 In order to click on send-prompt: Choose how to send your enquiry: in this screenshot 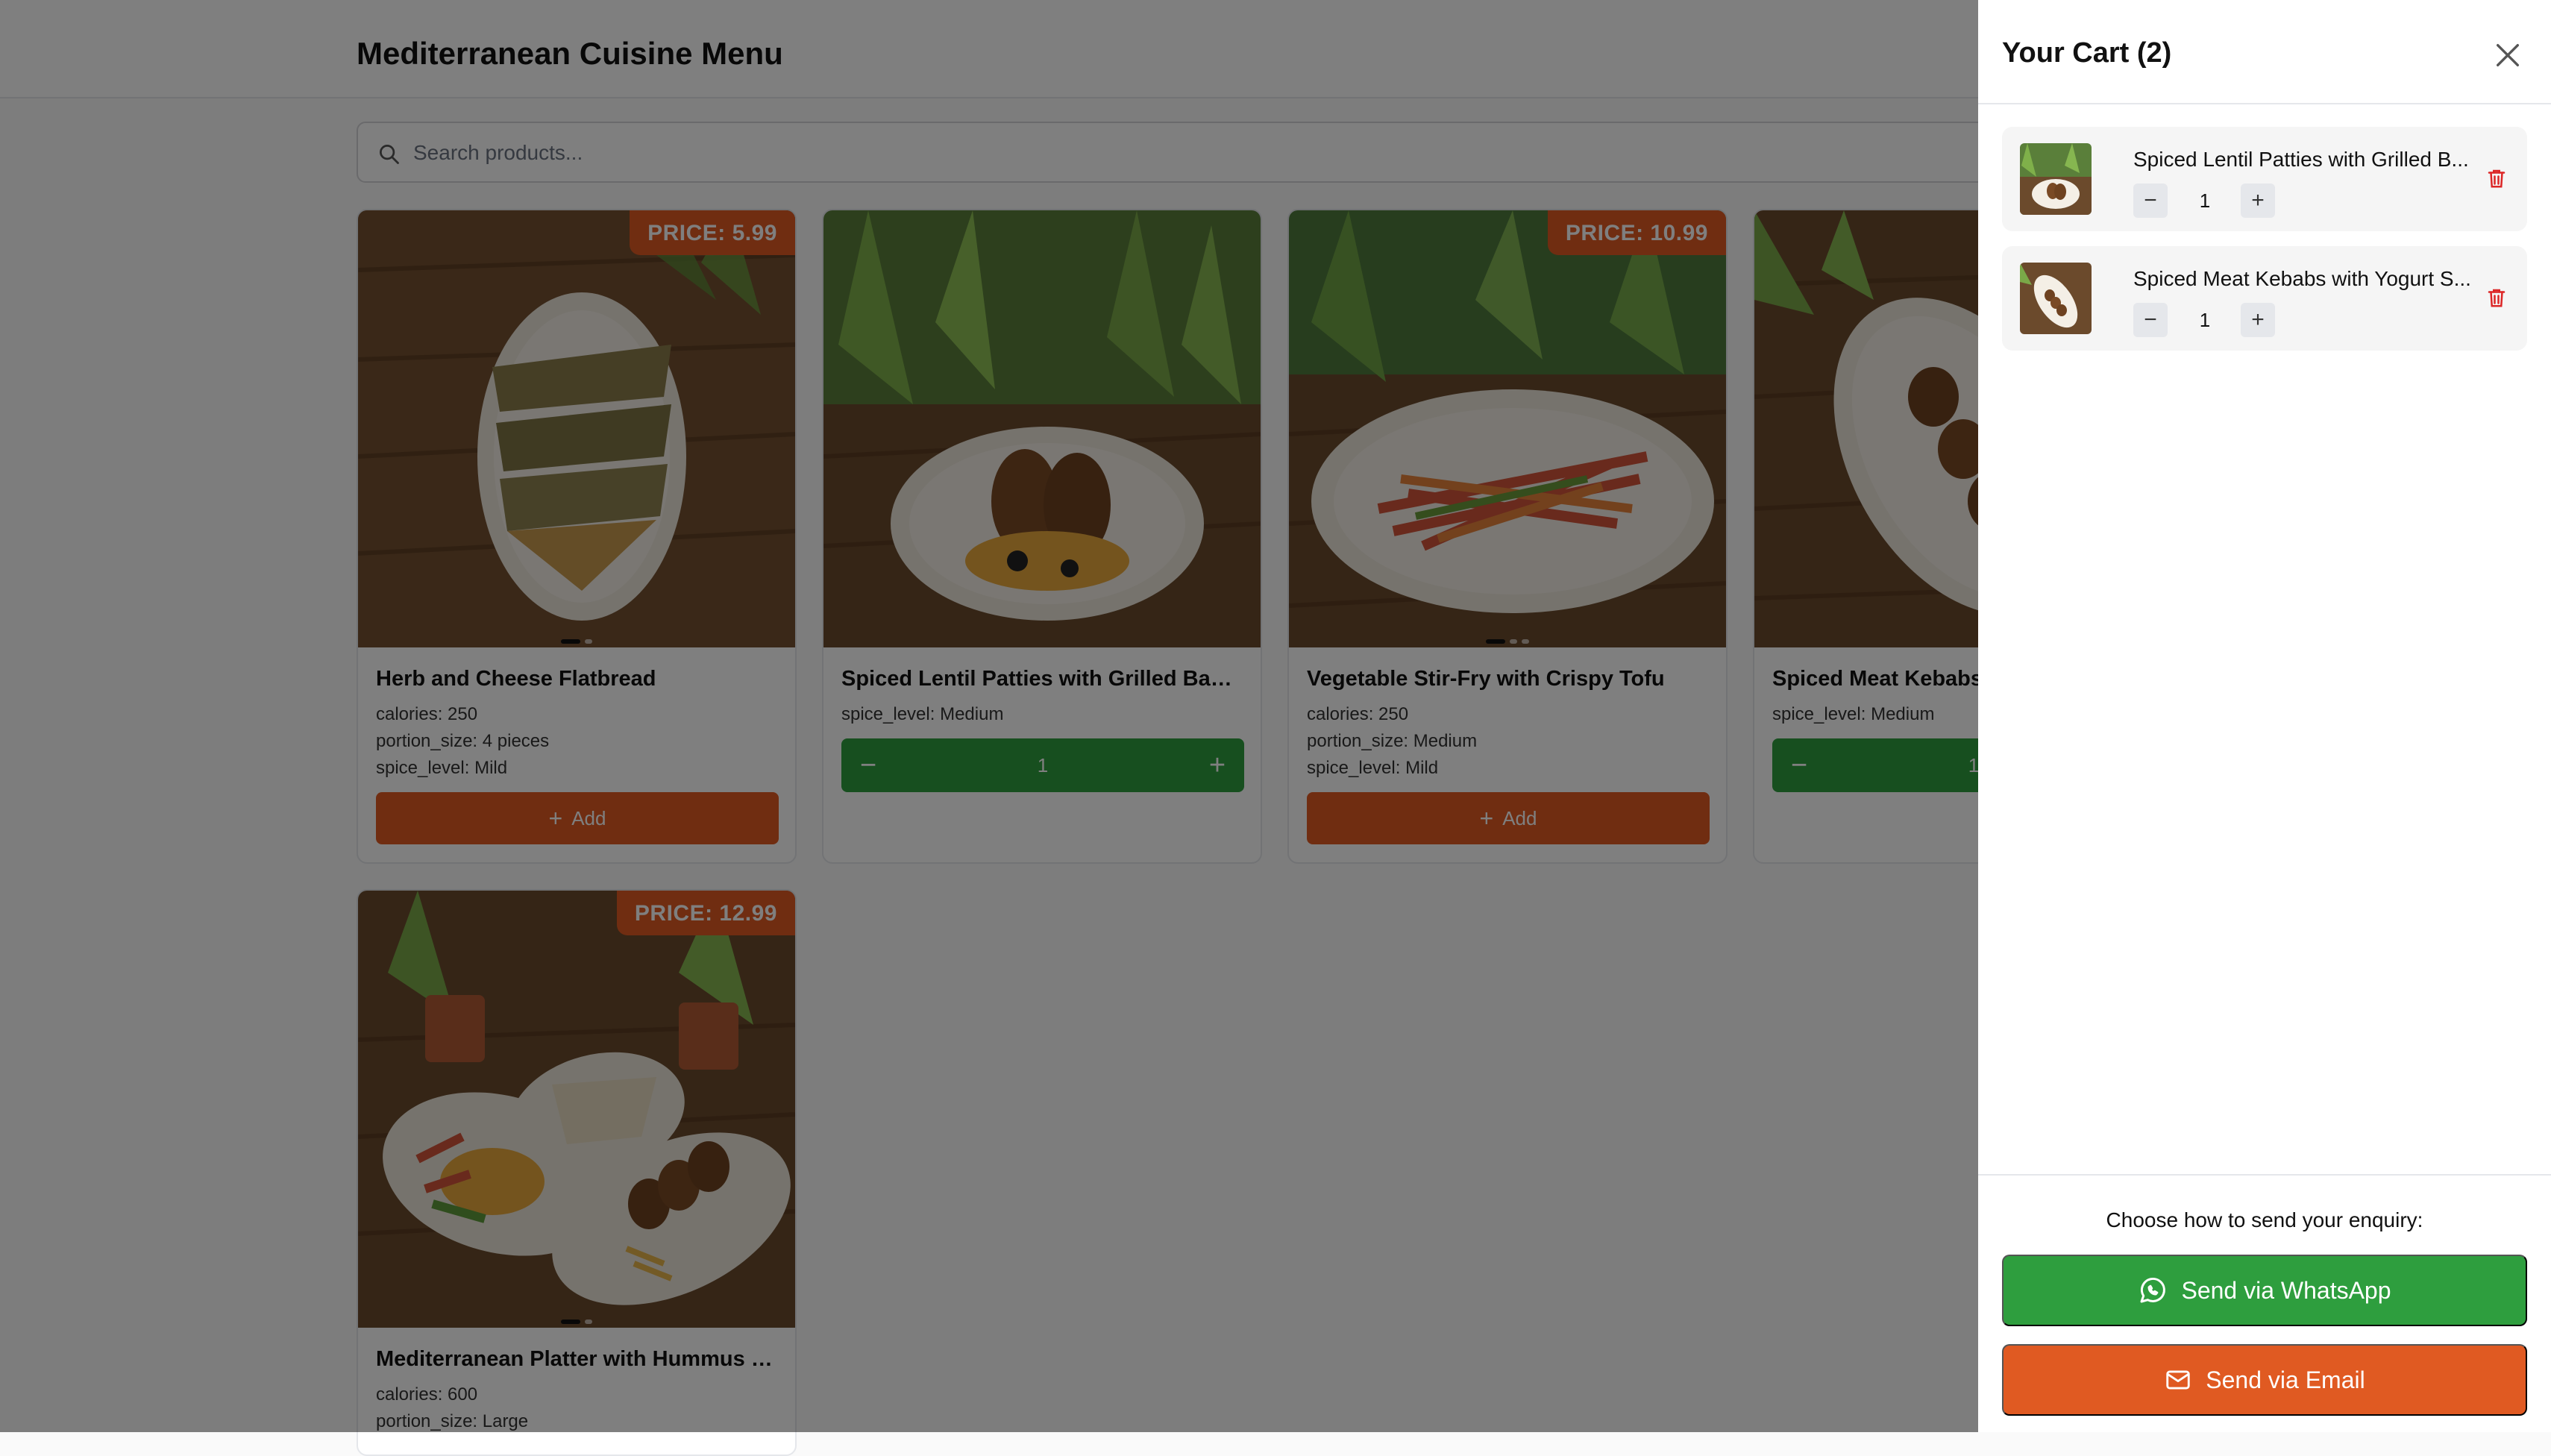, I will do `click(2264, 1219)`.